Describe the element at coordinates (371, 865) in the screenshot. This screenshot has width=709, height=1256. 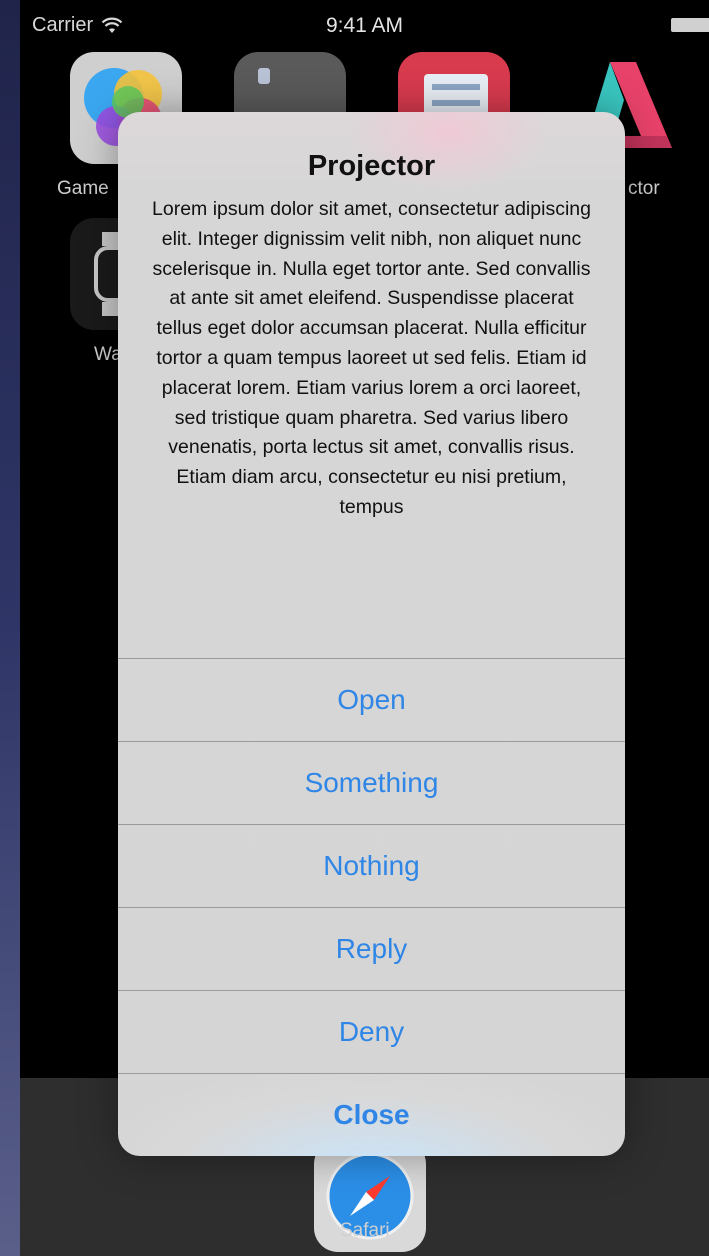
I see `nothing-button: Nothing` at that location.